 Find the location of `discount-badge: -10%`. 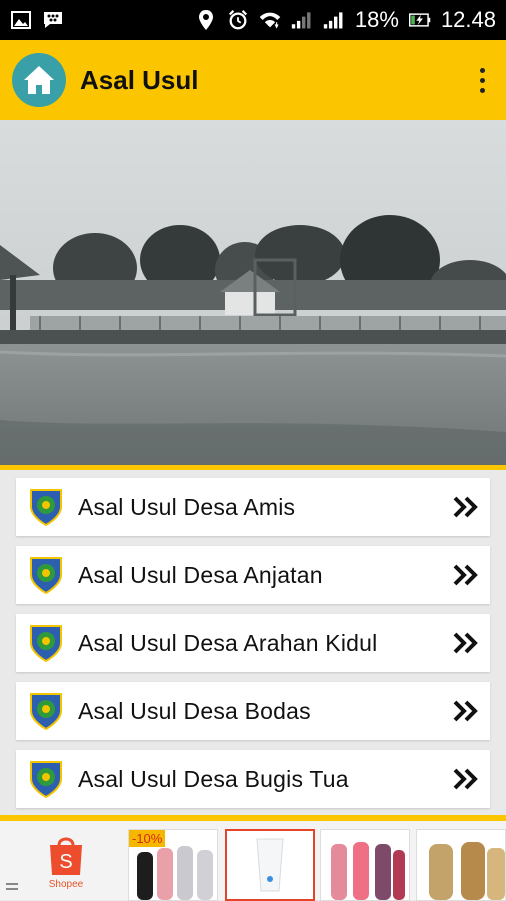

discount-badge: -10% is located at coordinates (147, 838).